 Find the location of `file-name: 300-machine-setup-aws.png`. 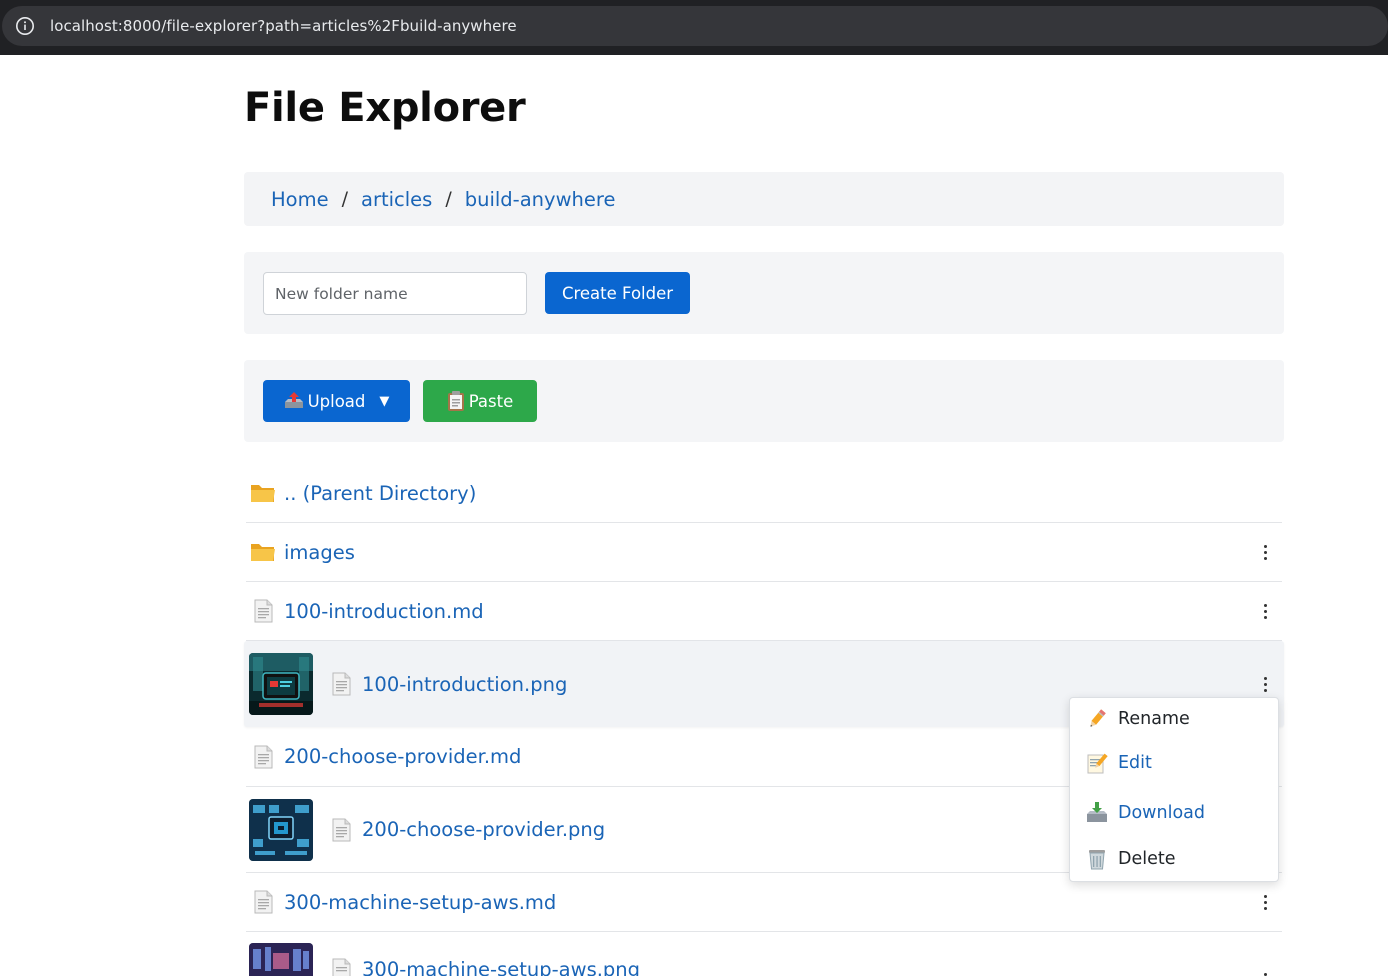

file-name: 300-machine-setup-aws.png is located at coordinates (501, 967).